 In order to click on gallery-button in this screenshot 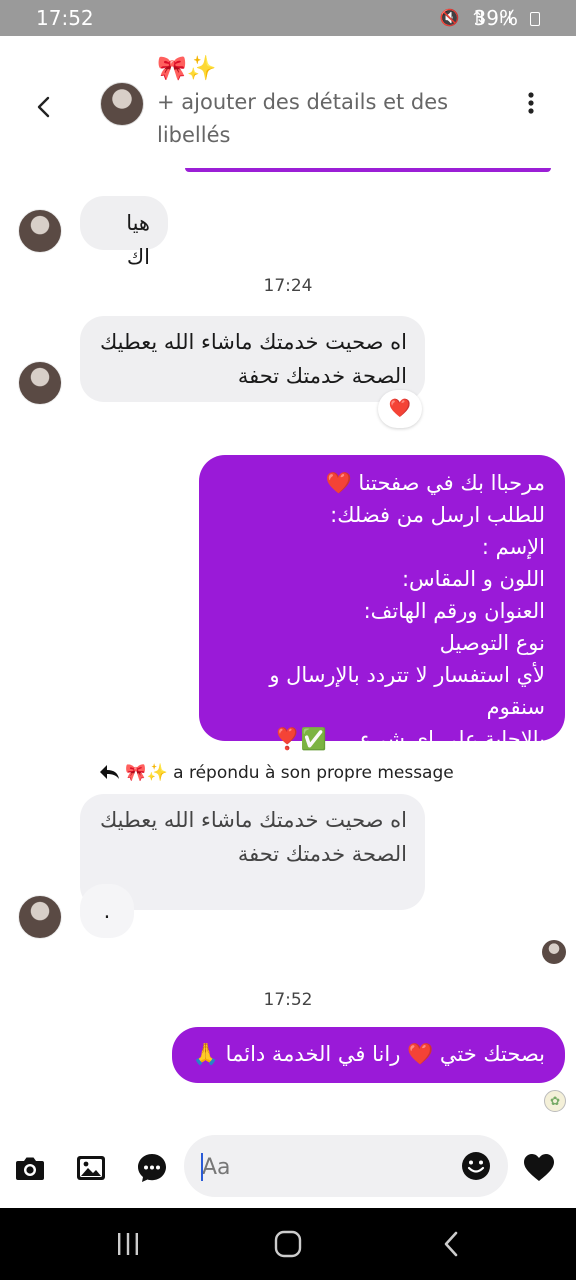, I will do `click(91, 1168)`.